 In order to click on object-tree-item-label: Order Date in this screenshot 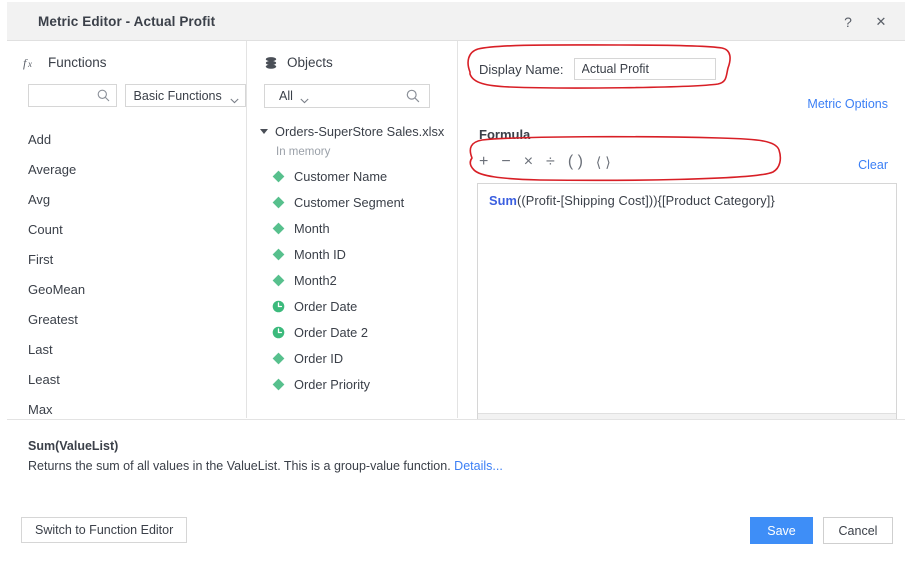, I will do `click(326, 306)`.